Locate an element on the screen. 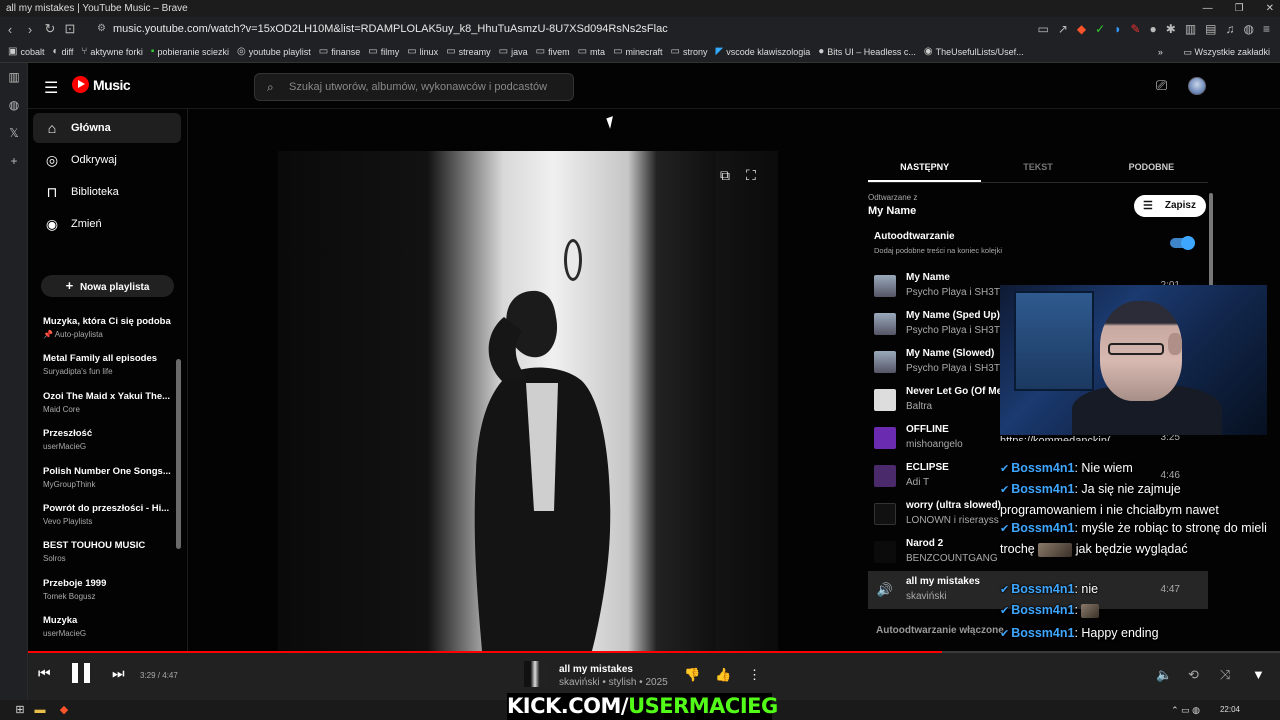 This screenshot has width=1280, height=720. brave-shields-icon: ◆ is located at coordinates (1081, 29).